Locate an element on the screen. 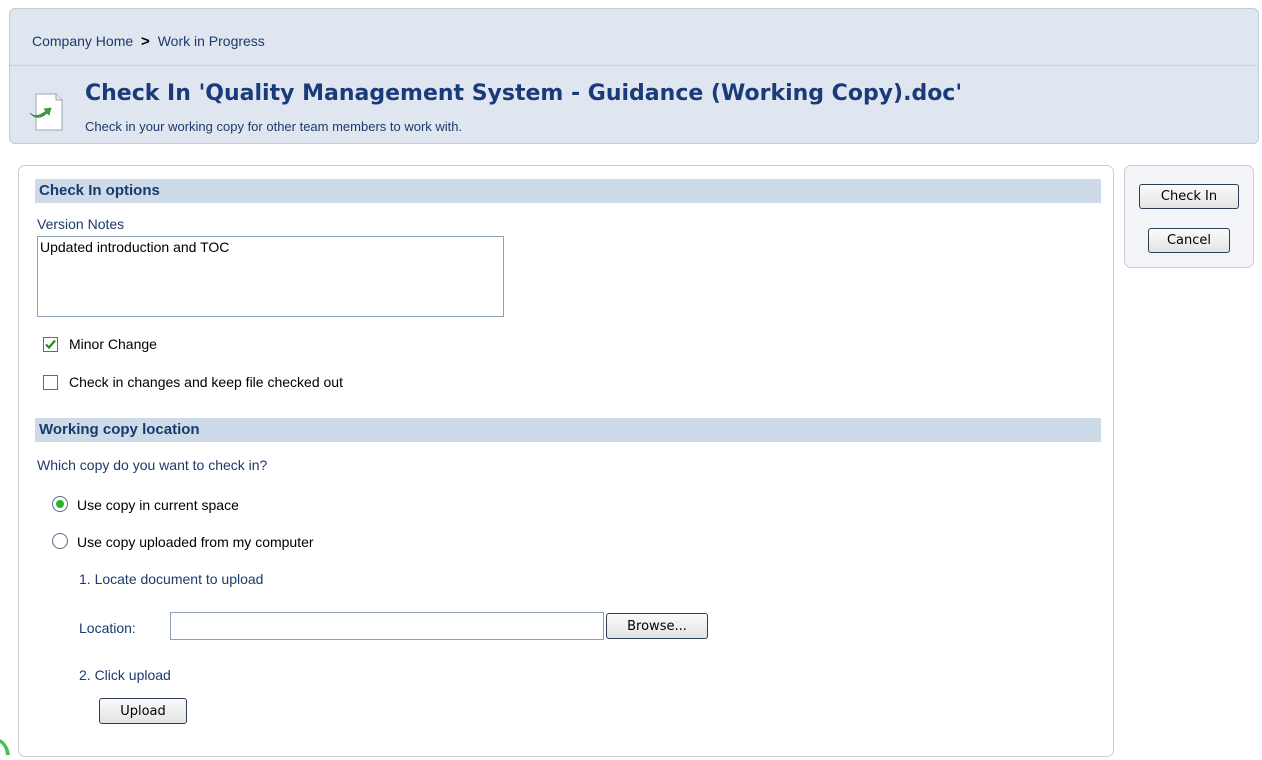 This screenshot has width=1262, height=760. document-checkin-icon is located at coordinates (46, 112).